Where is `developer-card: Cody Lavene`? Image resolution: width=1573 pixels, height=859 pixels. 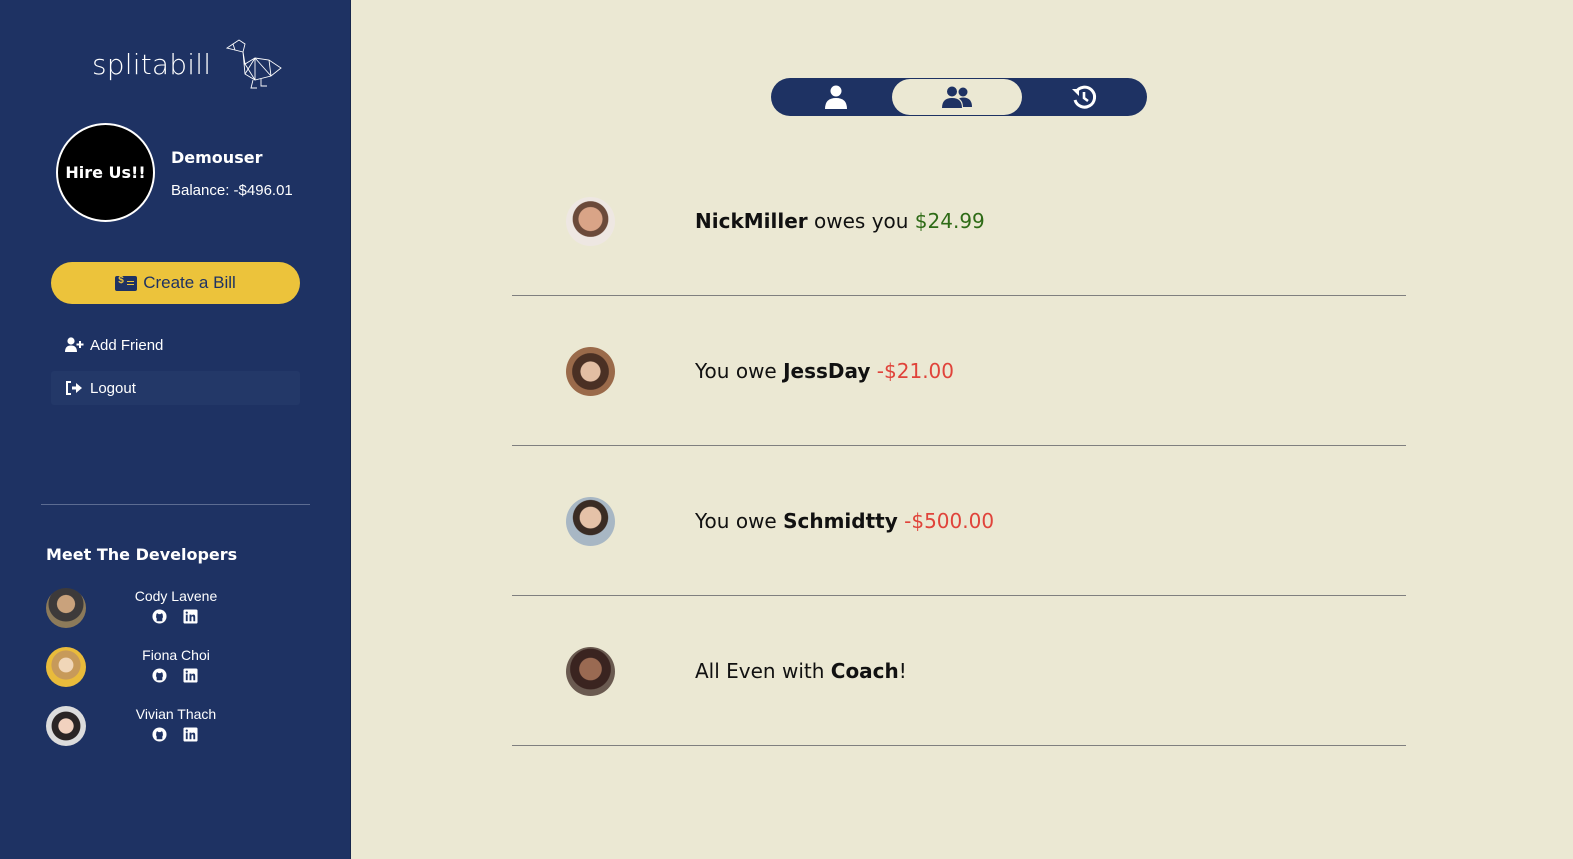
developer-card: Cody Lavene is located at coordinates (176, 609).